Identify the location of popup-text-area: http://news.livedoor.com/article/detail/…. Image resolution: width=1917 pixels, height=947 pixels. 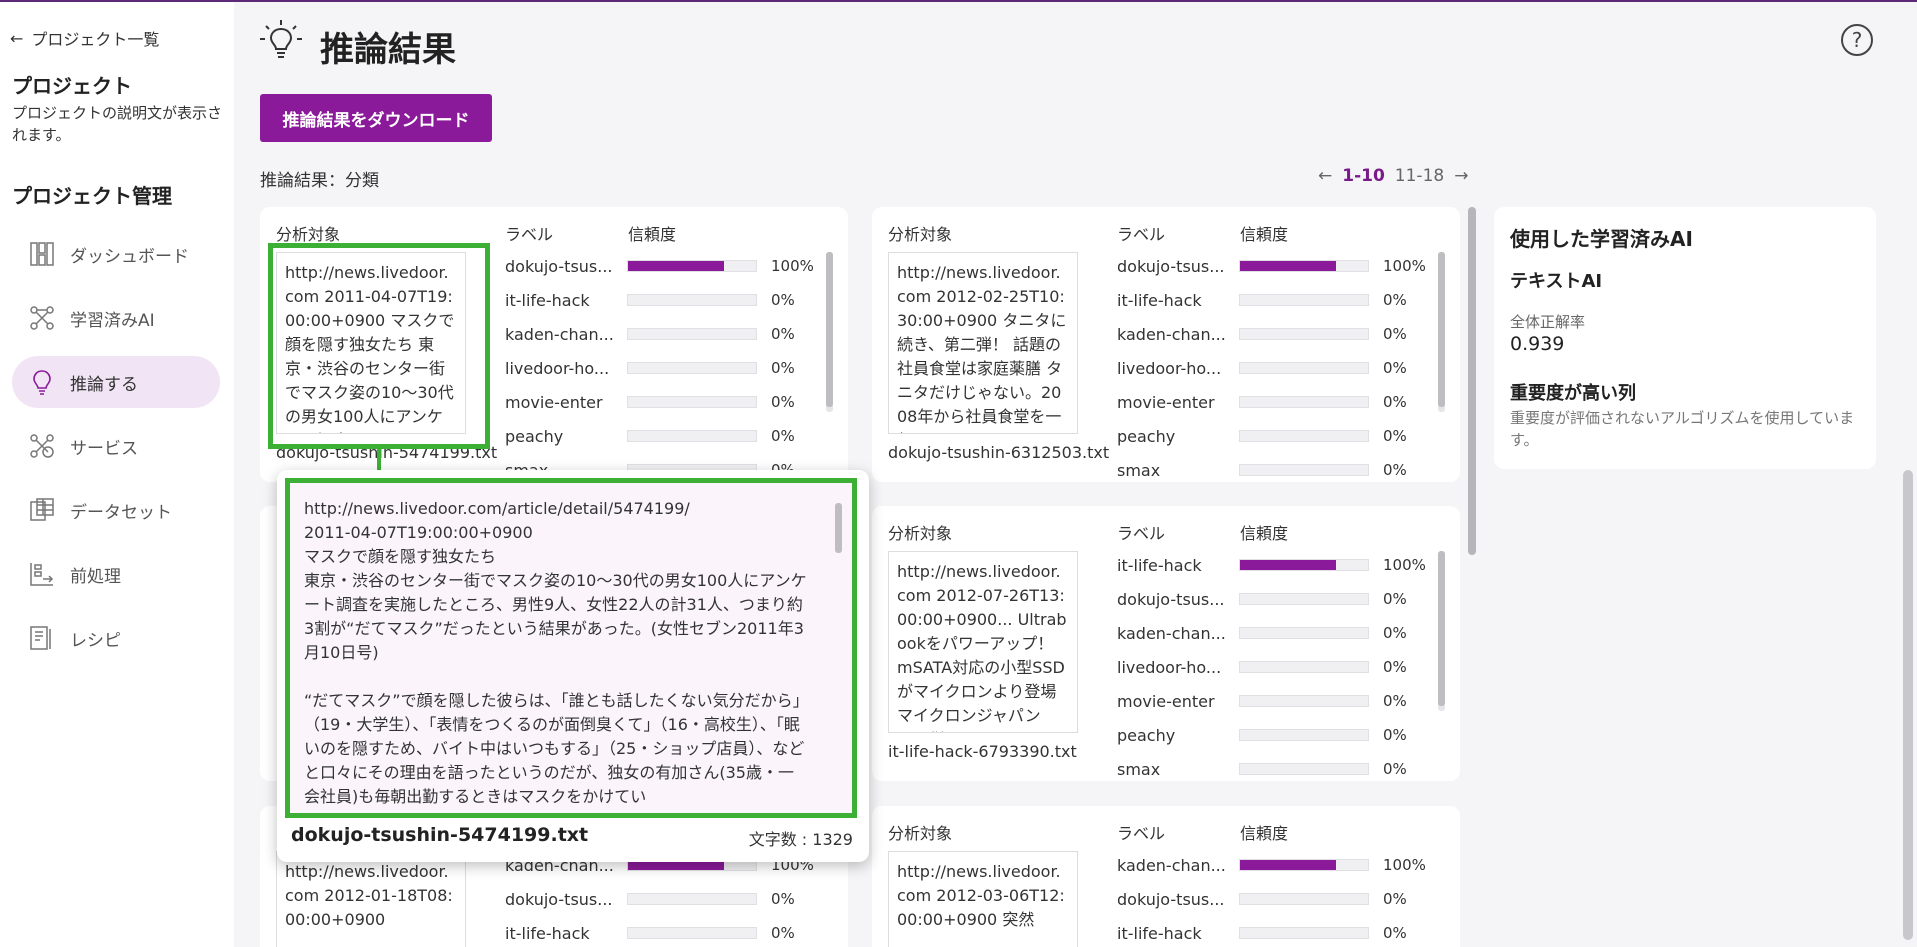
(571, 648).